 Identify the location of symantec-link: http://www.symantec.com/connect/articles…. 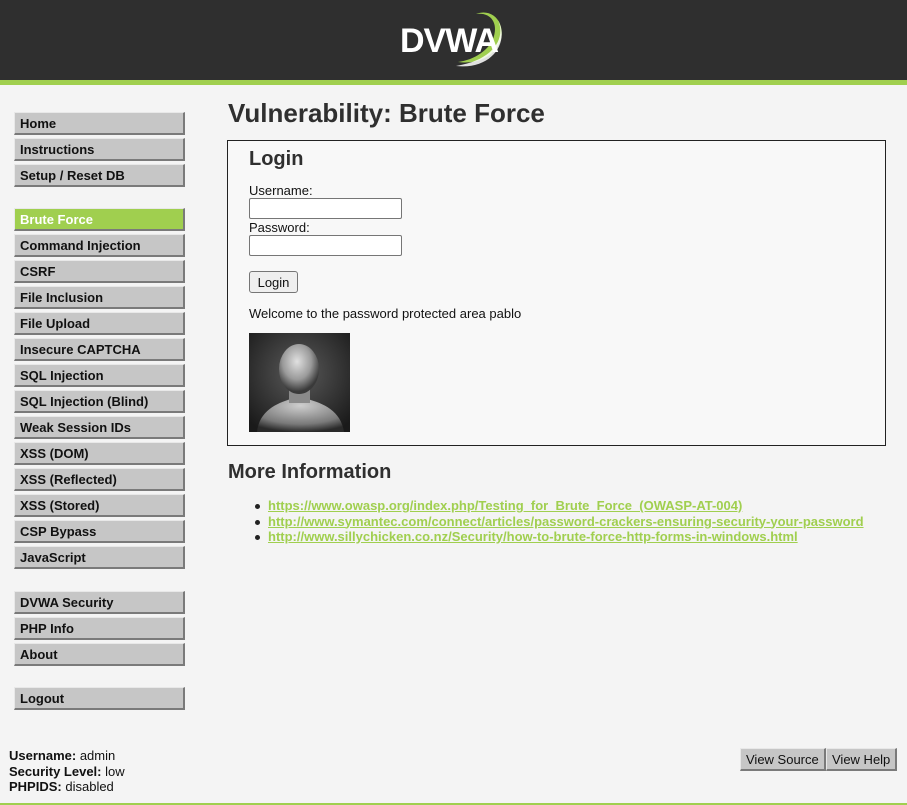
(566, 521).